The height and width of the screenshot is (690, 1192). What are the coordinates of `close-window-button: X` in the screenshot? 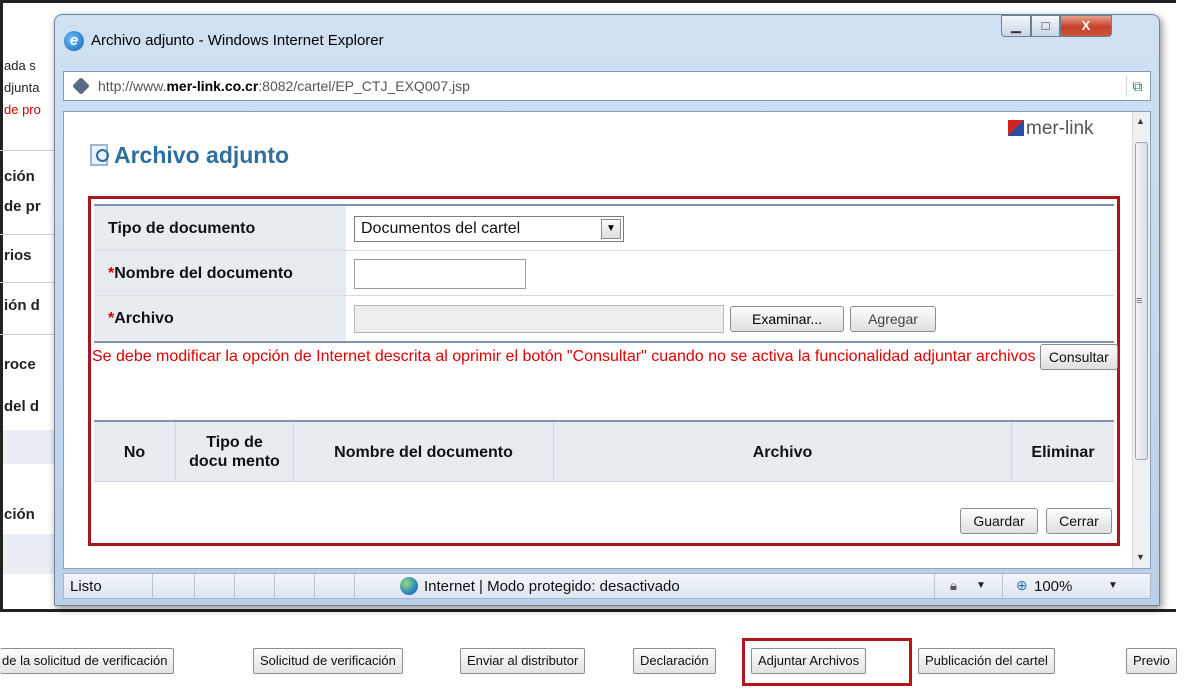 It's located at (1086, 26).